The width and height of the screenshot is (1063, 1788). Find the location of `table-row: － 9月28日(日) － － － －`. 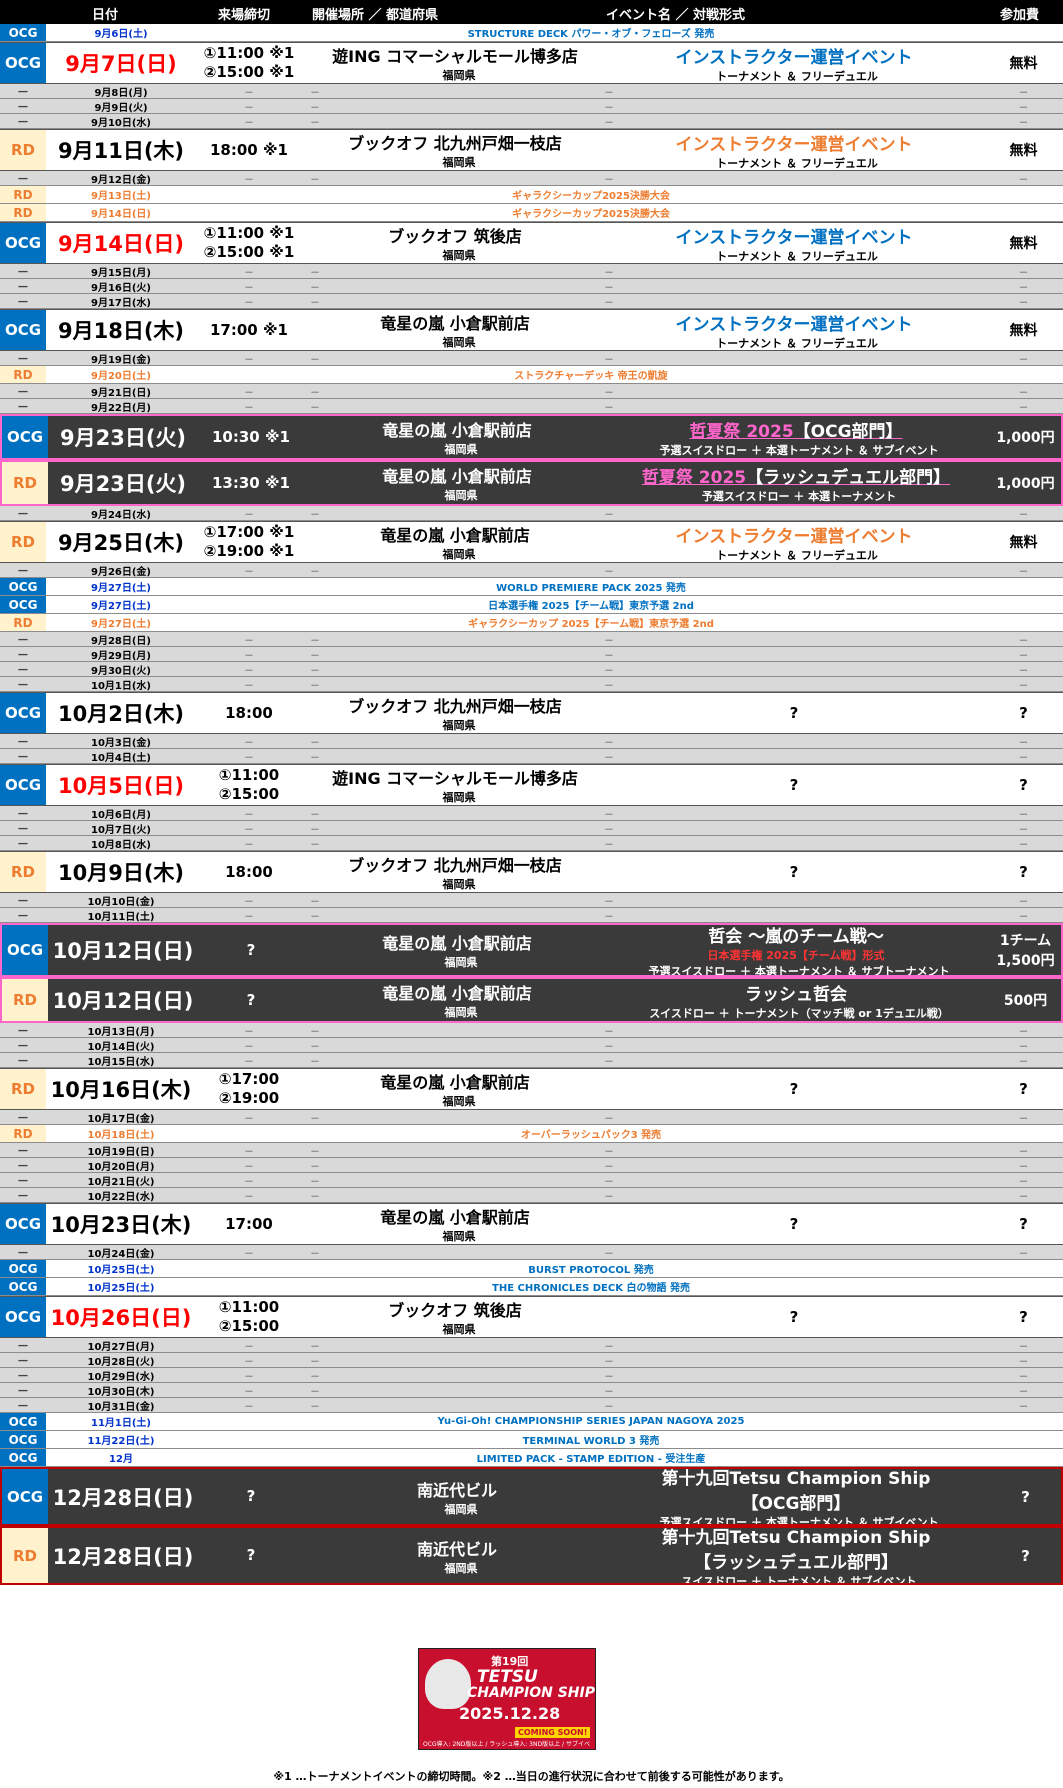

table-row: － 9月28日(日) － － － － is located at coordinates (531, 639).